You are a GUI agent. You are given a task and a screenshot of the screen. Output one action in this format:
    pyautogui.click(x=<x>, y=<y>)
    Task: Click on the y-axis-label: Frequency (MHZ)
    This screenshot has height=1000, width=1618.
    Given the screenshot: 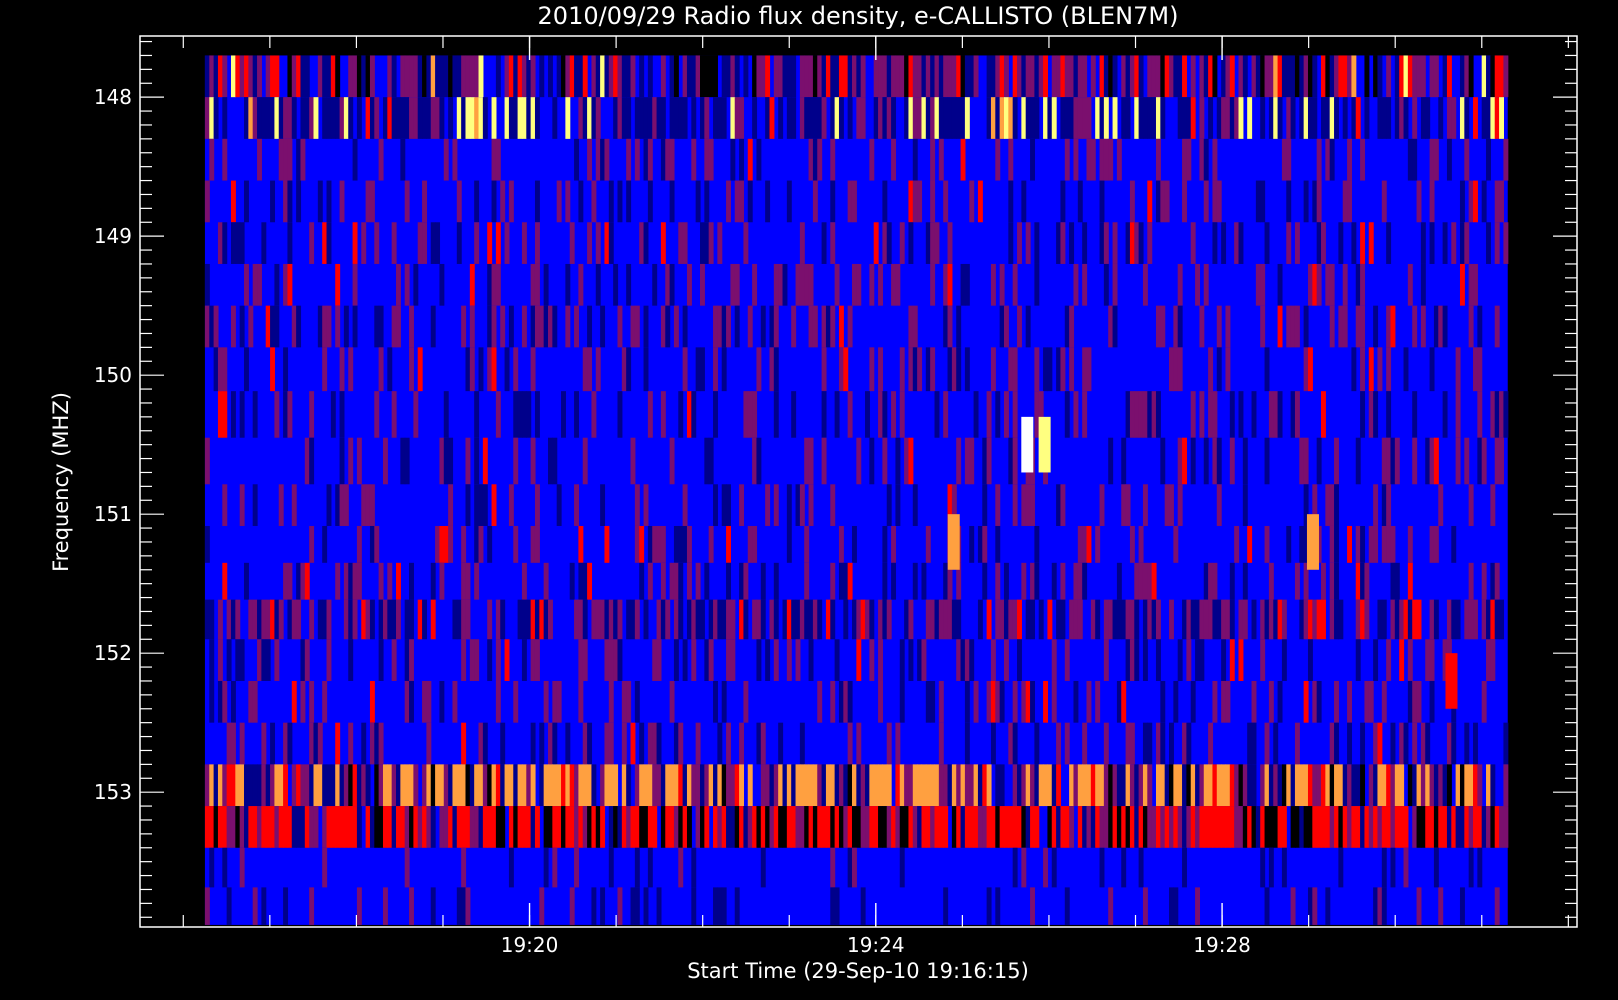 What is the action you would take?
    pyautogui.click(x=61, y=482)
    